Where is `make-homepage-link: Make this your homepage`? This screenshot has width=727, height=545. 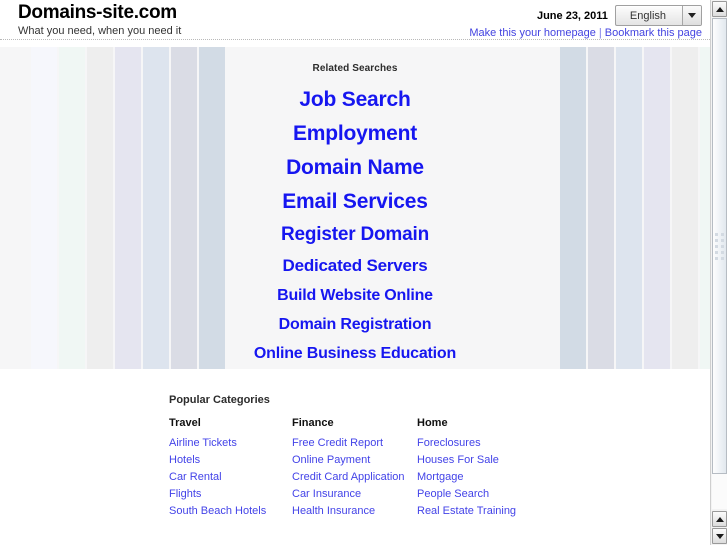 make-homepage-link: Make this your homepage is located at coordinates (532, 33).